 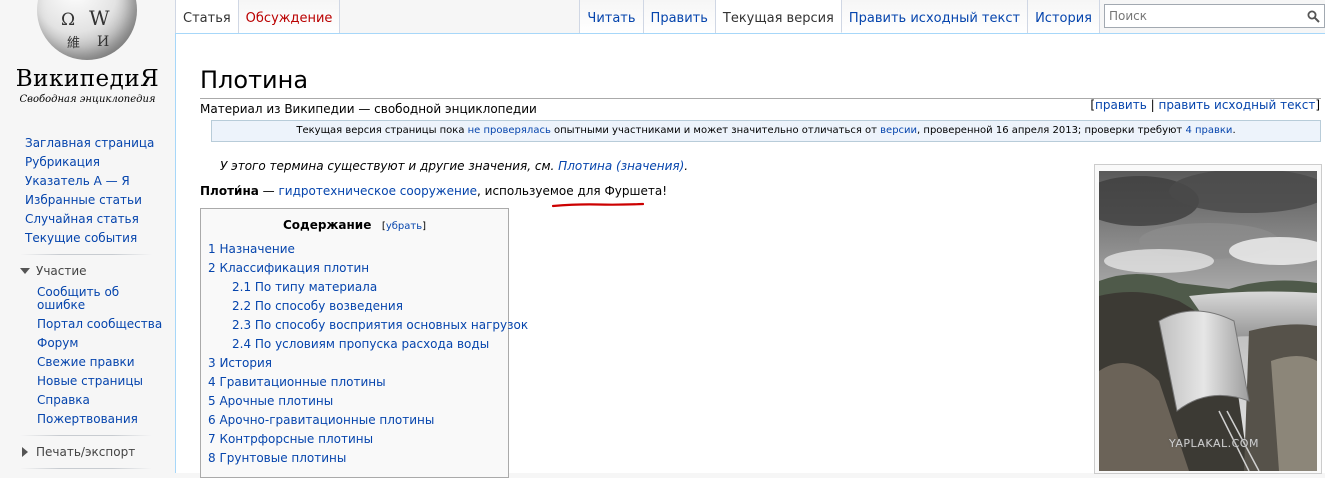 What do you see at coordinates (86, 362) in the screenshot?
I see `sidebar-link-recent-changes: Свежие правки` at bounding box center [86, 362].